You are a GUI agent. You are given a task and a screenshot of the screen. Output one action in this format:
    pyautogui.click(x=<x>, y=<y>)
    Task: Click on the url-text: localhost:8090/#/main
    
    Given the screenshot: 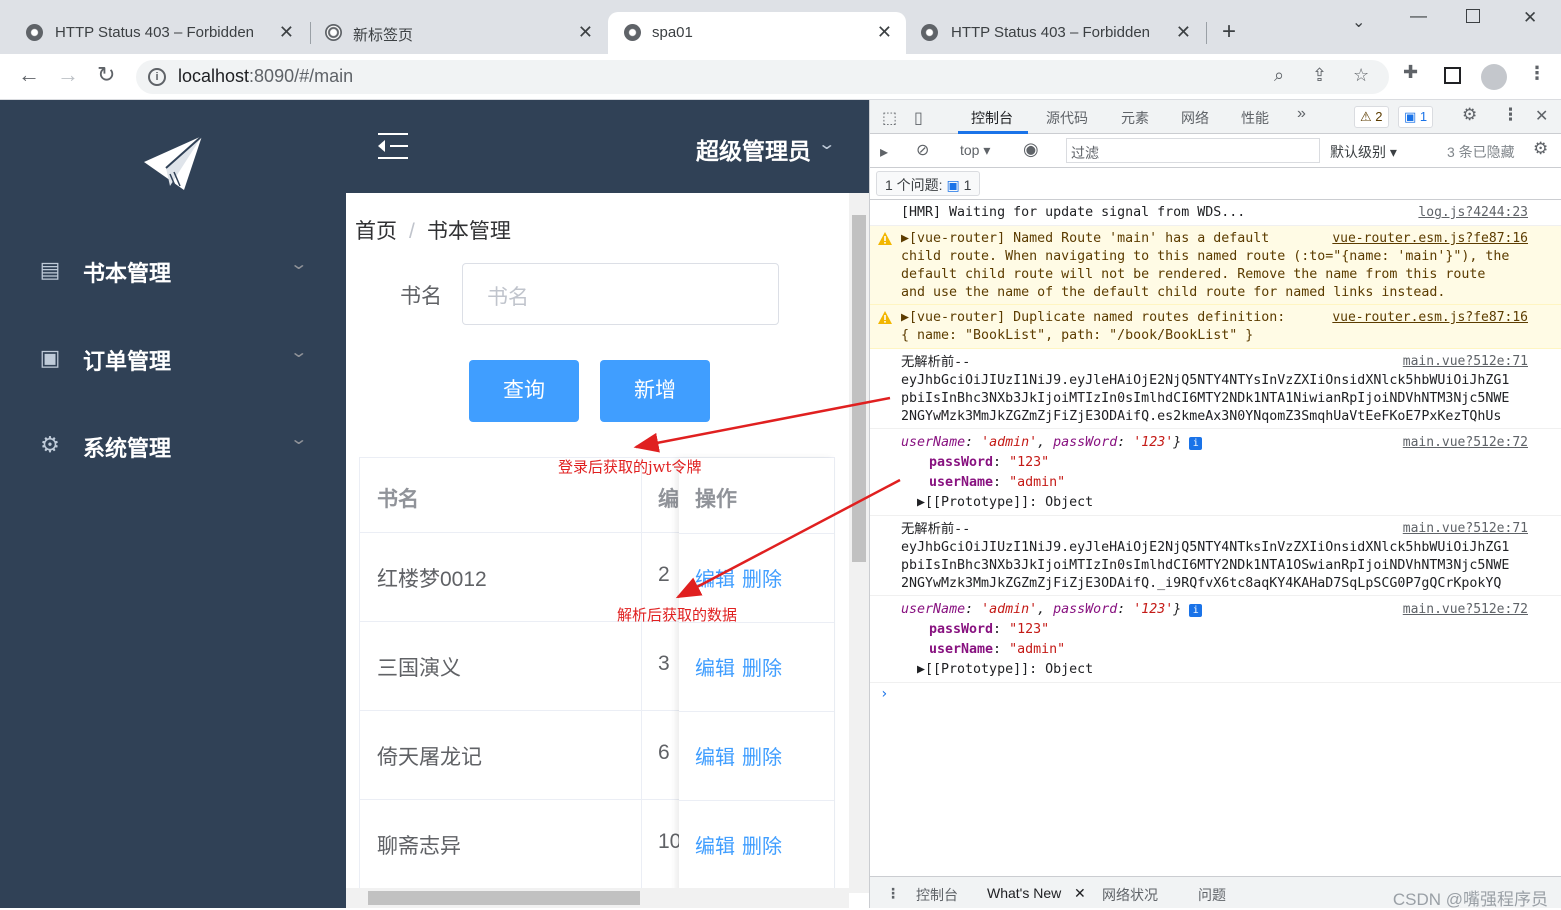 What is the action you would take?
    pyautogui.click(x=265, y=76)
    